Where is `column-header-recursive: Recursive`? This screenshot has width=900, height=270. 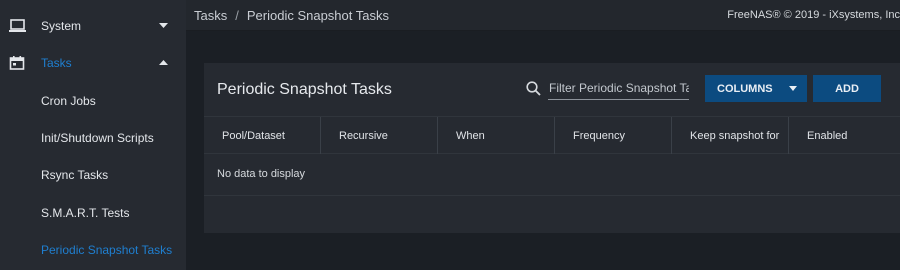 column-header-recursive: Recursive is located at coordinates (363, 135).